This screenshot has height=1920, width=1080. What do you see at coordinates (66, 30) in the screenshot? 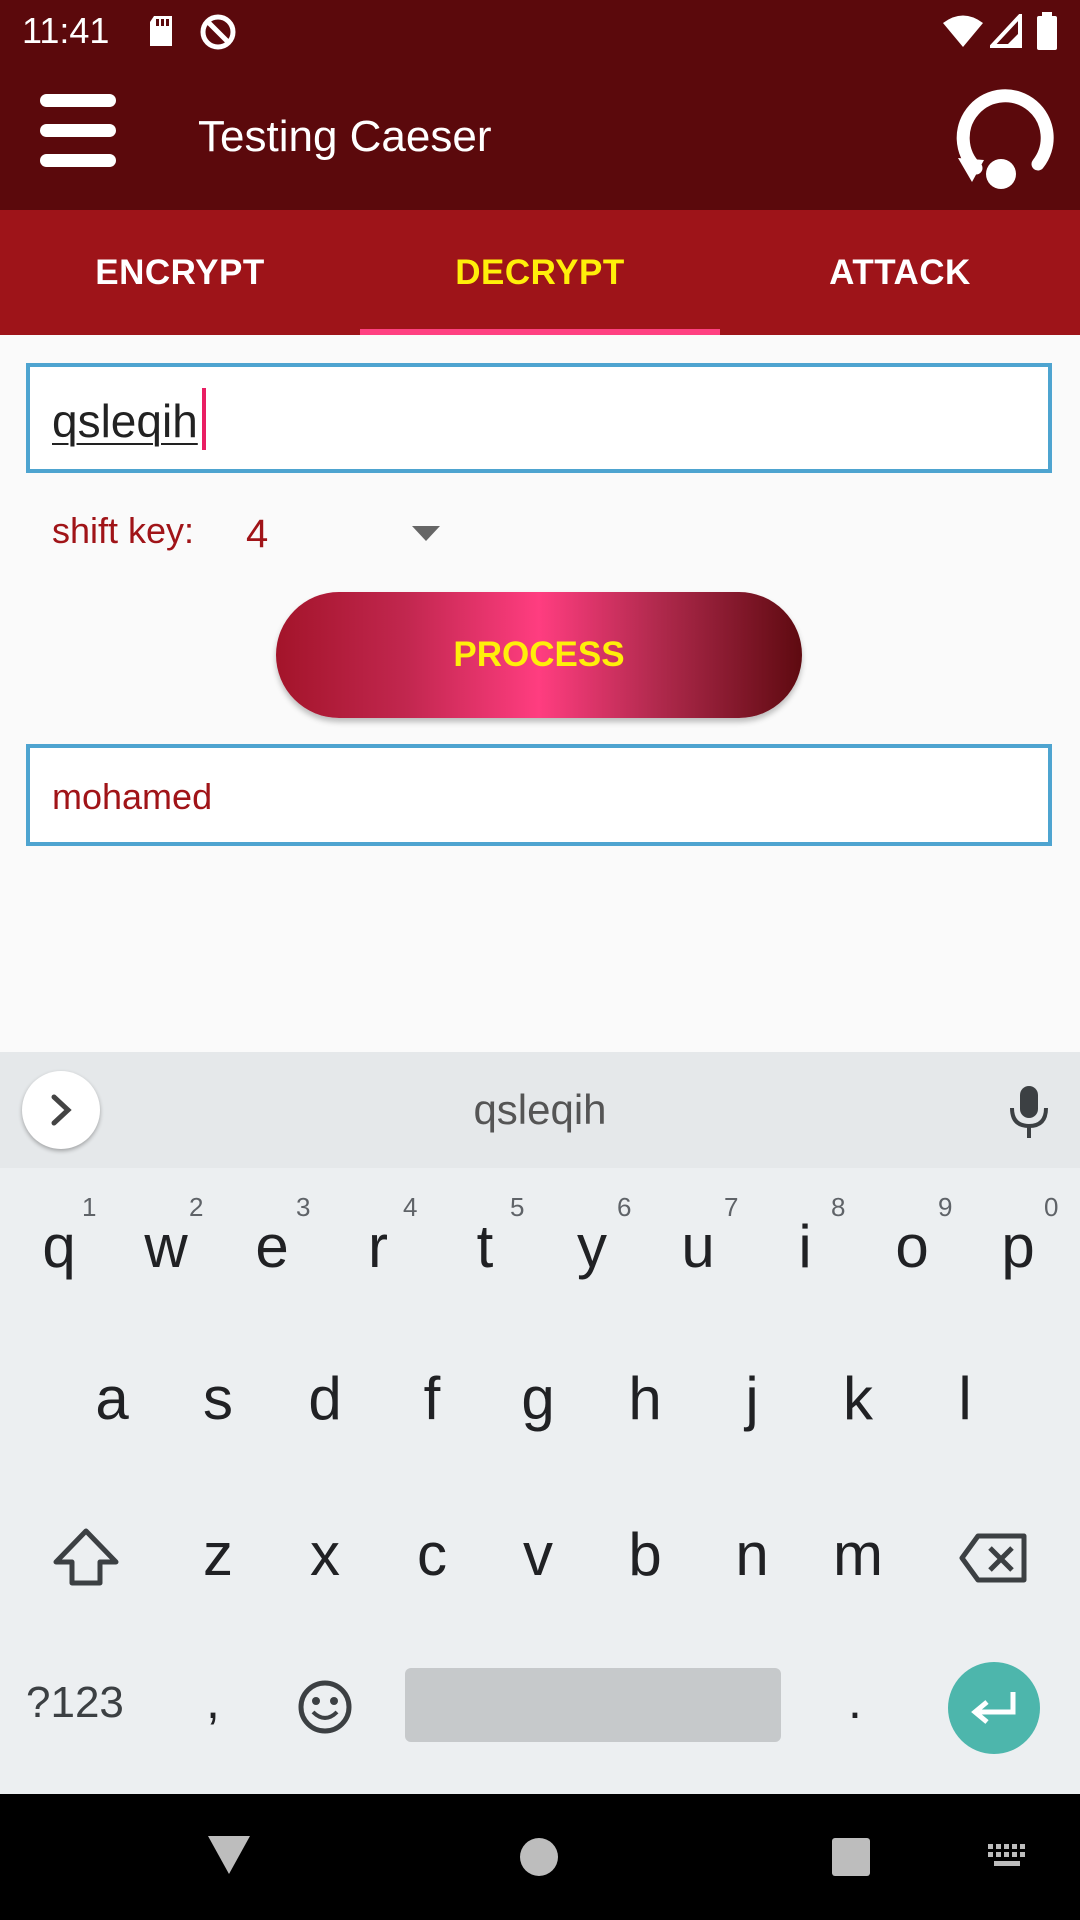
I see `status-time: 11:41` at bounding box center [66, 30].